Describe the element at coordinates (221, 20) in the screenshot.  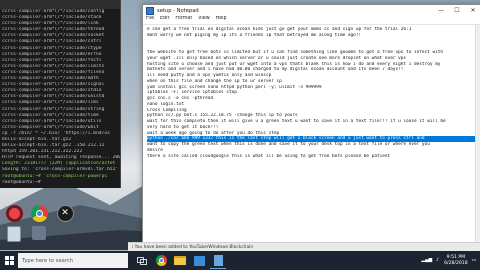
I see `menu-help: Help` at that location.